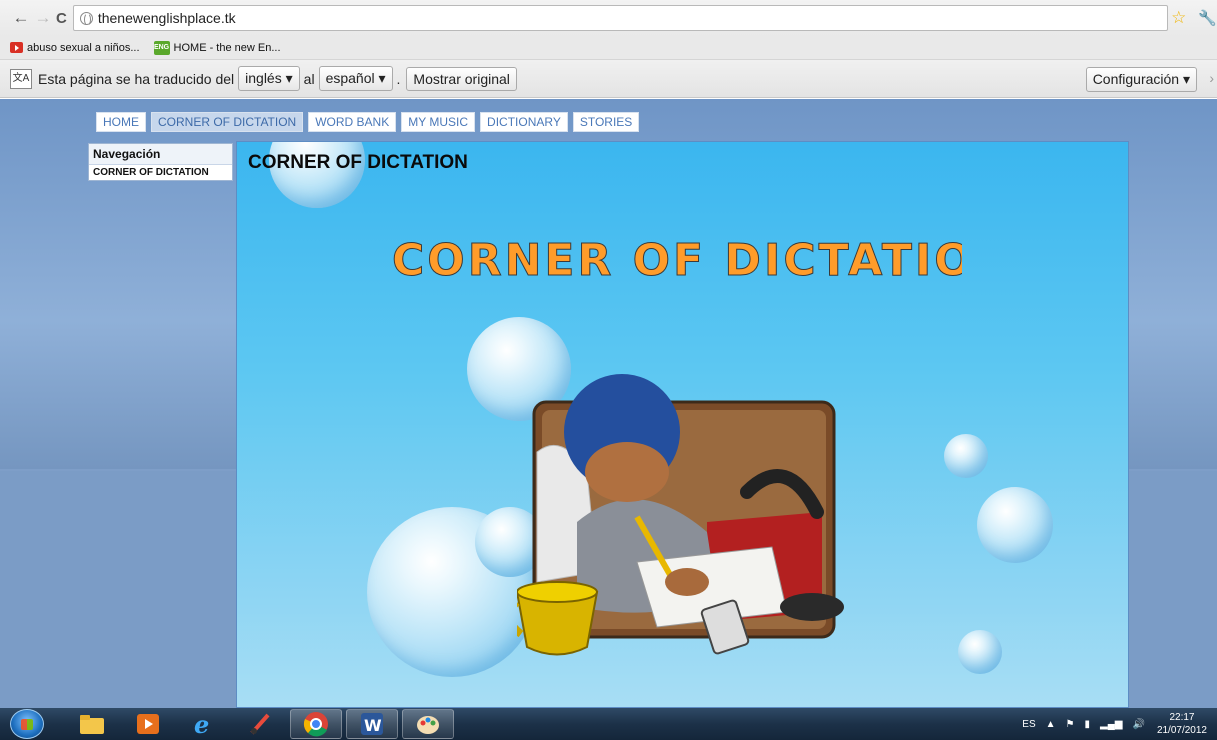 This screenshot has height=740, width=1217. What do you see at coordinates (92, 724) in the screenshot?
I see `explorer-icon` at bounding box center [92, 724].